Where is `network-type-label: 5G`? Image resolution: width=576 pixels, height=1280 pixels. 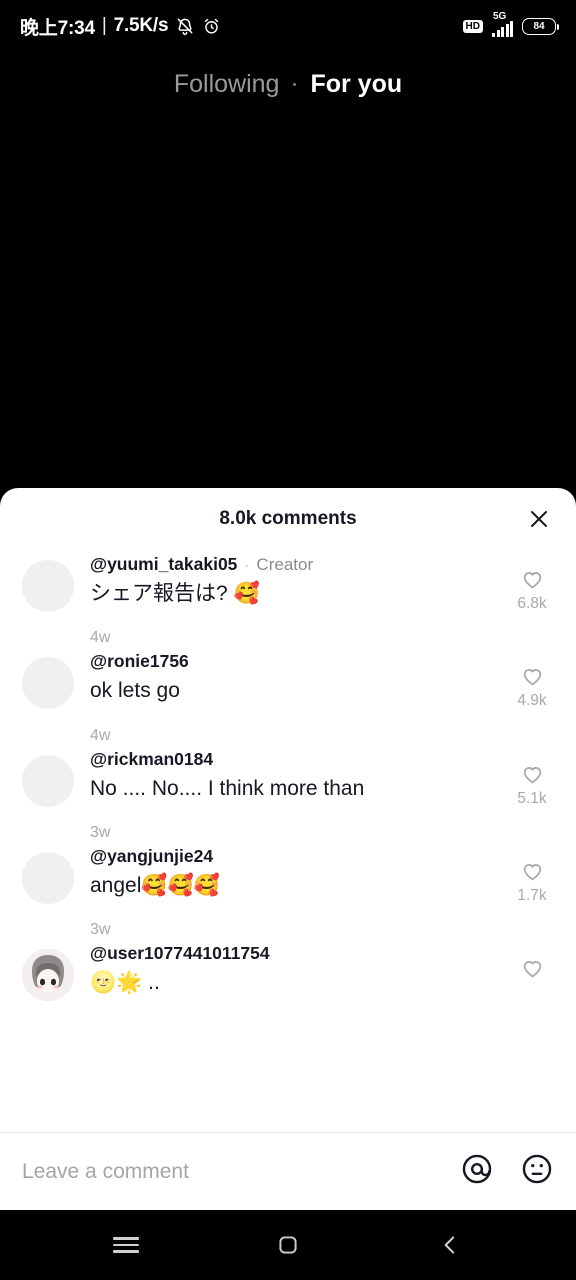 network-type-label: 5G is located at coordinates (500, 16).